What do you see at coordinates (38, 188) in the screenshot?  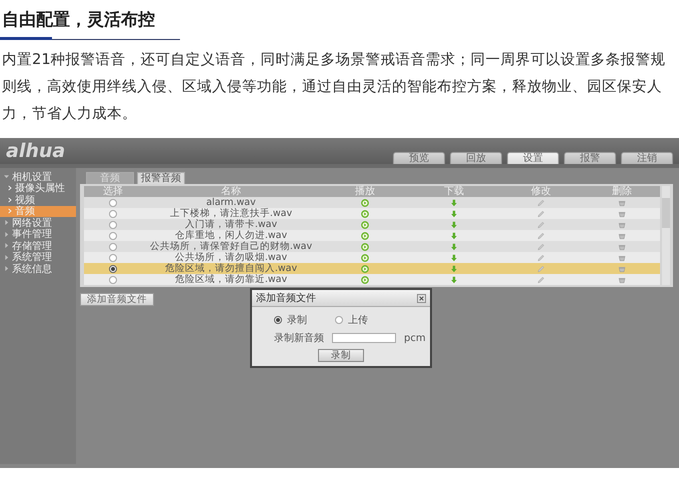 I see `sidebar-subitem: 摄像头属性` at bounding box center [38, 188].